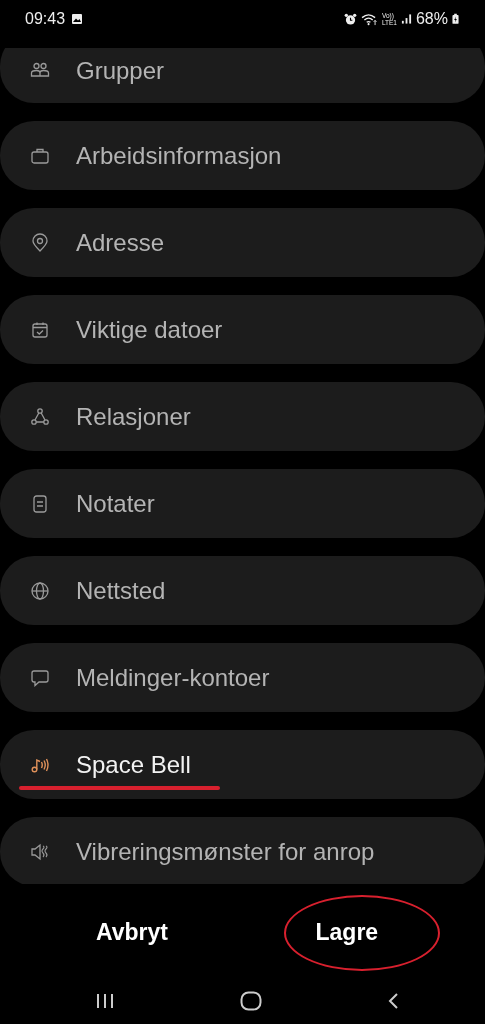  What do you see at coordinates (120, 242) in the screenshot?
I see `field-label: Adresse` at bounding box center [120, 242].